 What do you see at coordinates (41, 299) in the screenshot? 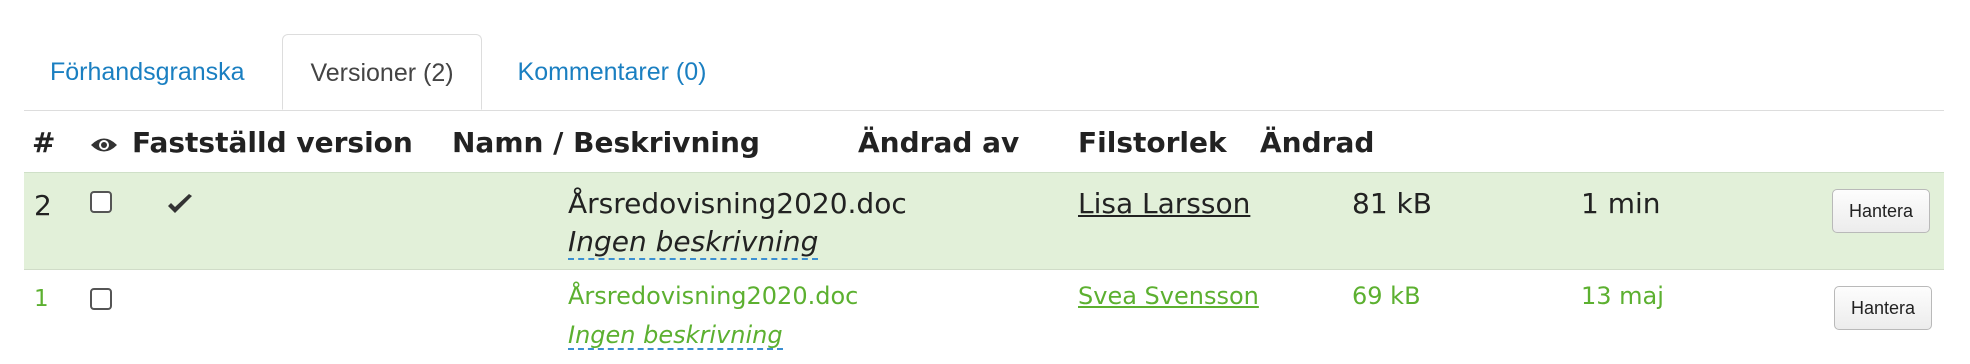
I see `version-number: 1` at bounding box center [41, 299].